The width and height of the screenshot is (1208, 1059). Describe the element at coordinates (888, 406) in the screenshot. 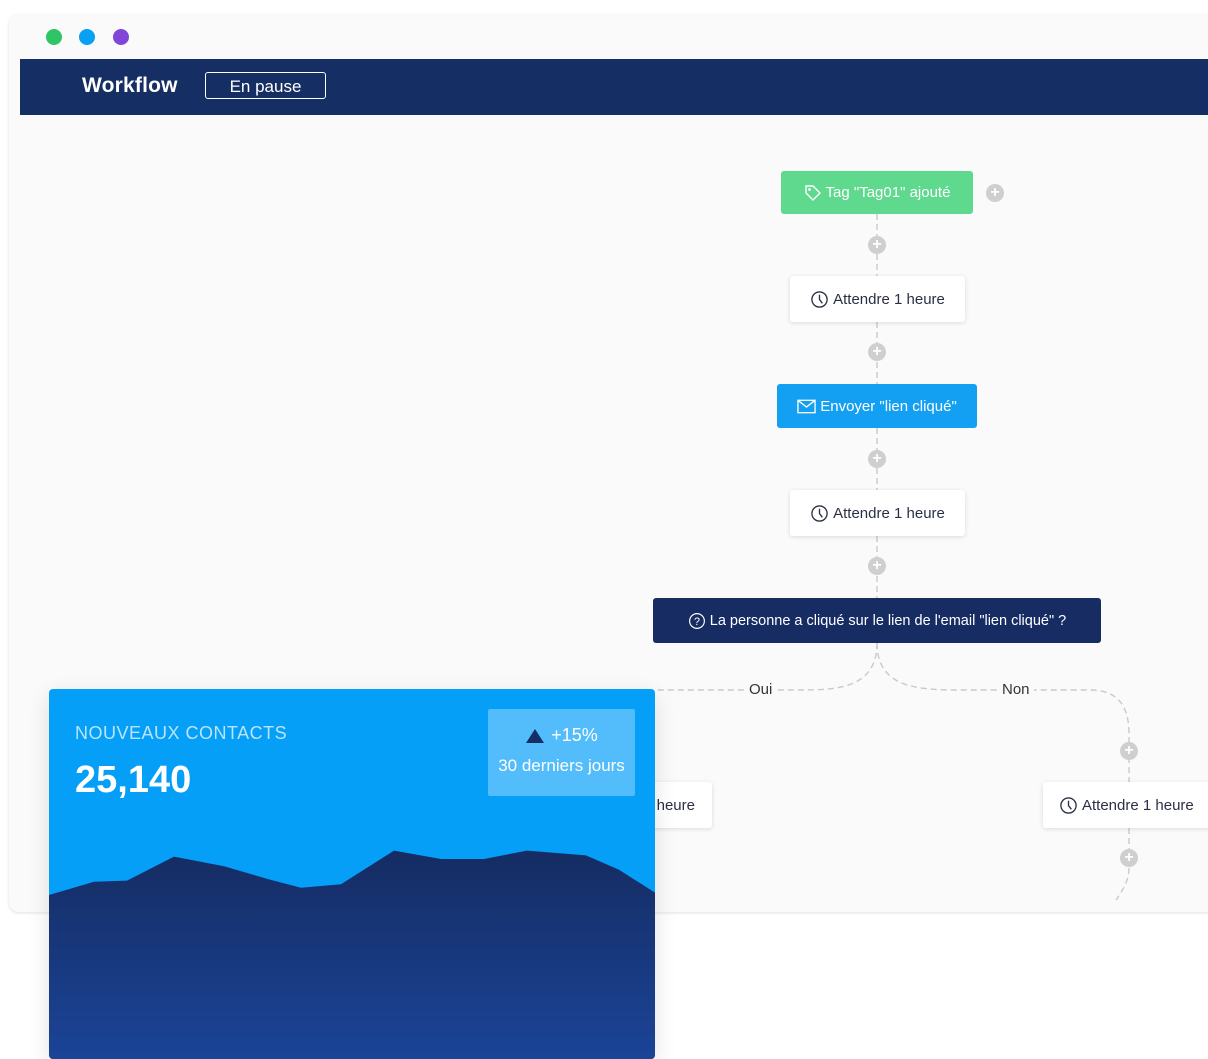

I see `send-email-label: Envoyer "lien cliqué"` at that location.